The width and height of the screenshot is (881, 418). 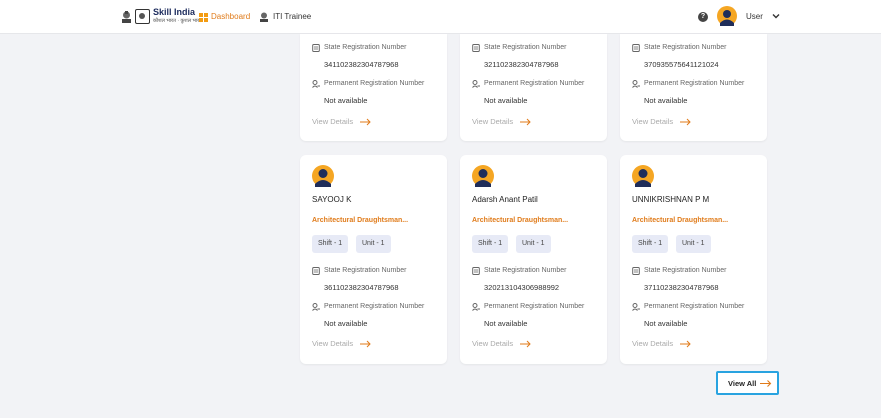 I want to click on logo-subtext: कौशल भारत · कुशल भारत, so click(x=178, y=21).